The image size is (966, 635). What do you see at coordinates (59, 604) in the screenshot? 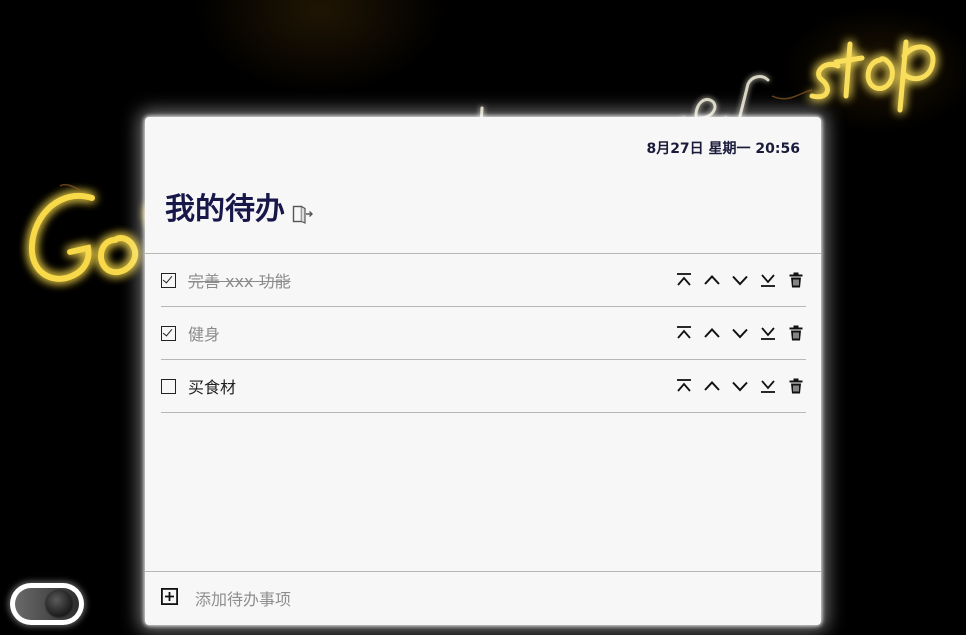
I see `toggle-knob` at bounding box center [59, 604].